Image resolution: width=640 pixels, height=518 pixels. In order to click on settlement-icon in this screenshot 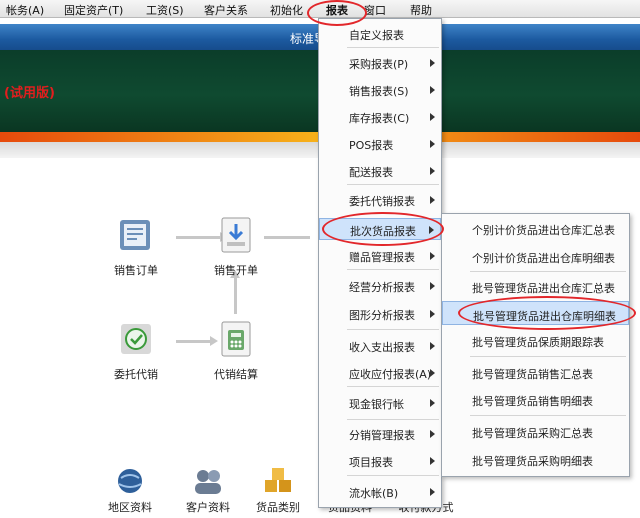, I will do `click(236, 339)`.